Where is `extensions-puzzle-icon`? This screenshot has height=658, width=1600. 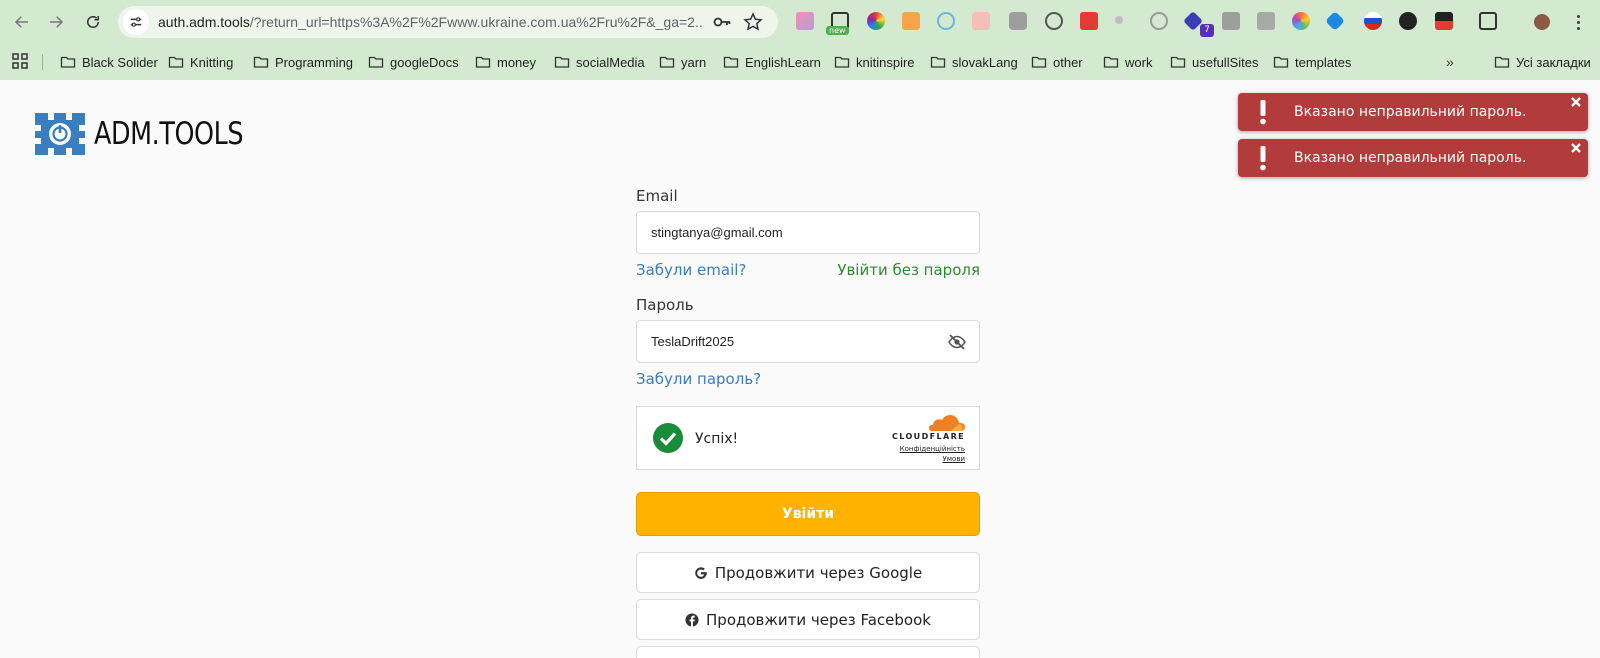
extensions-puzzle-icon is located at coordinates (1488, 21).